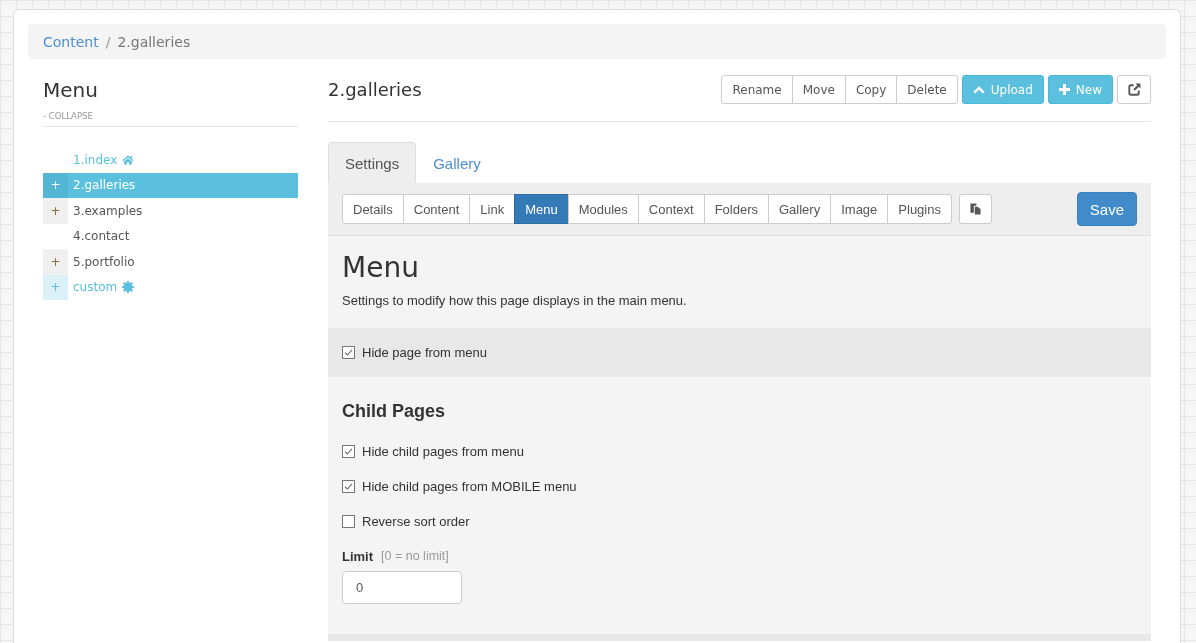 This screenshot has width=1196, height=643. Describe the element at coordinates (375, 89) in the screenshot. I see `page-title: 2.galleries` at that location.